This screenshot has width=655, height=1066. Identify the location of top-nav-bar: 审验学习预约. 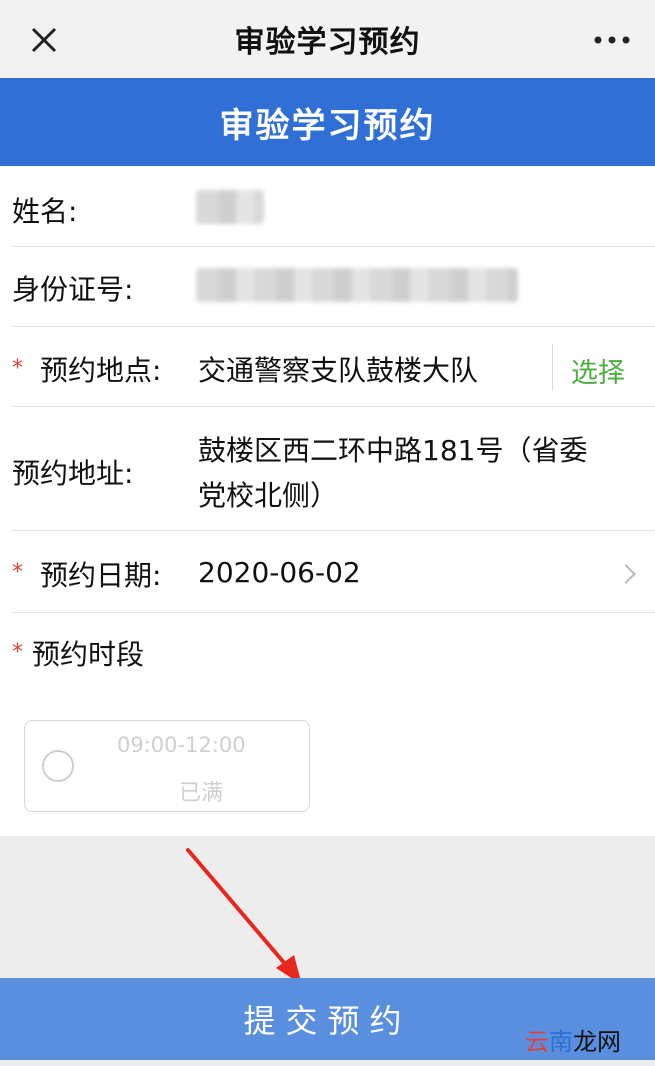
(327, 39).